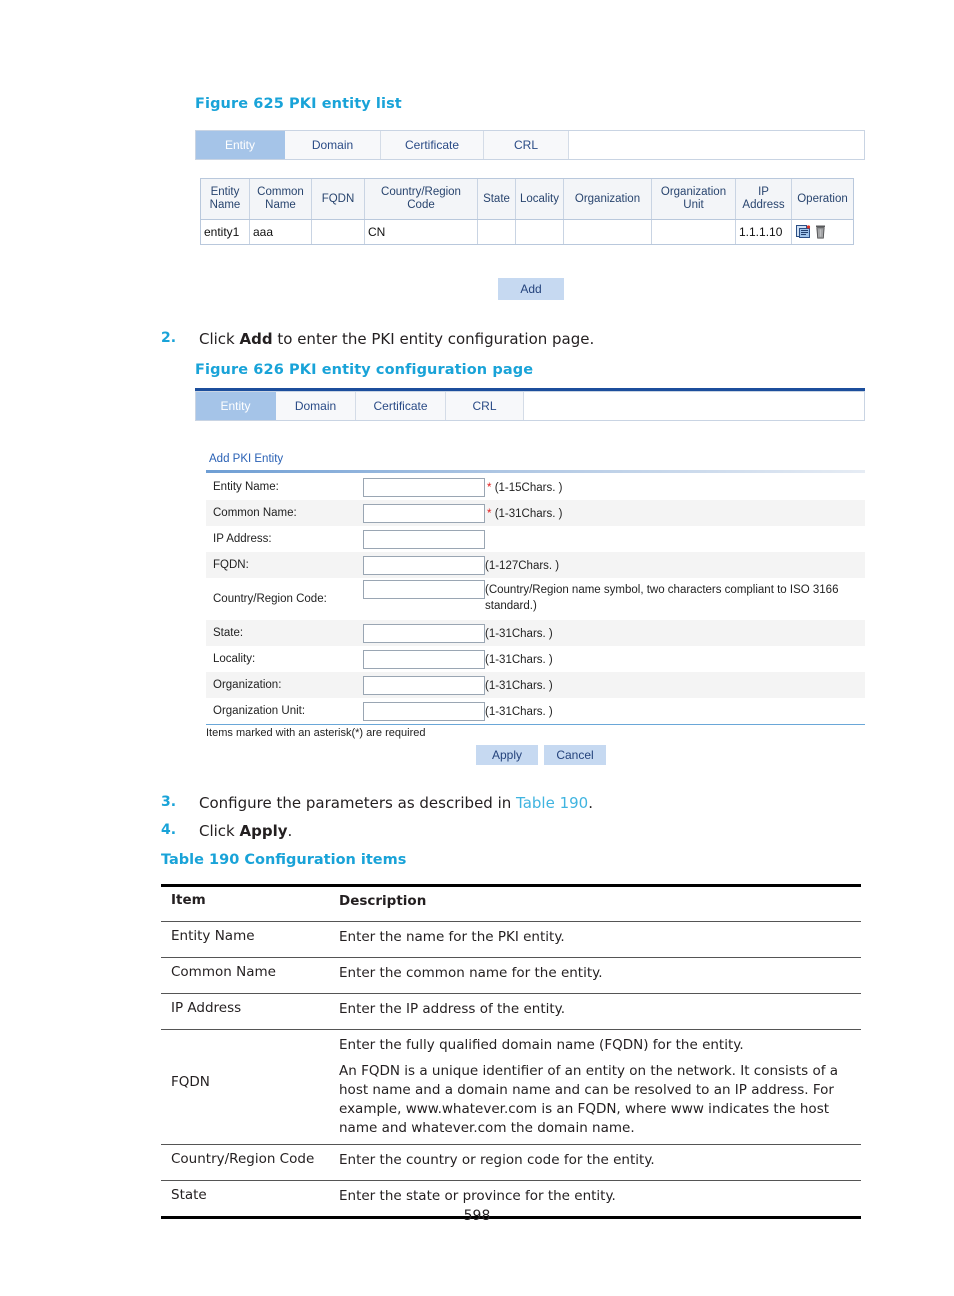 This screenshot has height=1296, width=954. Describe the element at coordinates (424, 539) in the screenshot. I see `ip-address-input` at that location.